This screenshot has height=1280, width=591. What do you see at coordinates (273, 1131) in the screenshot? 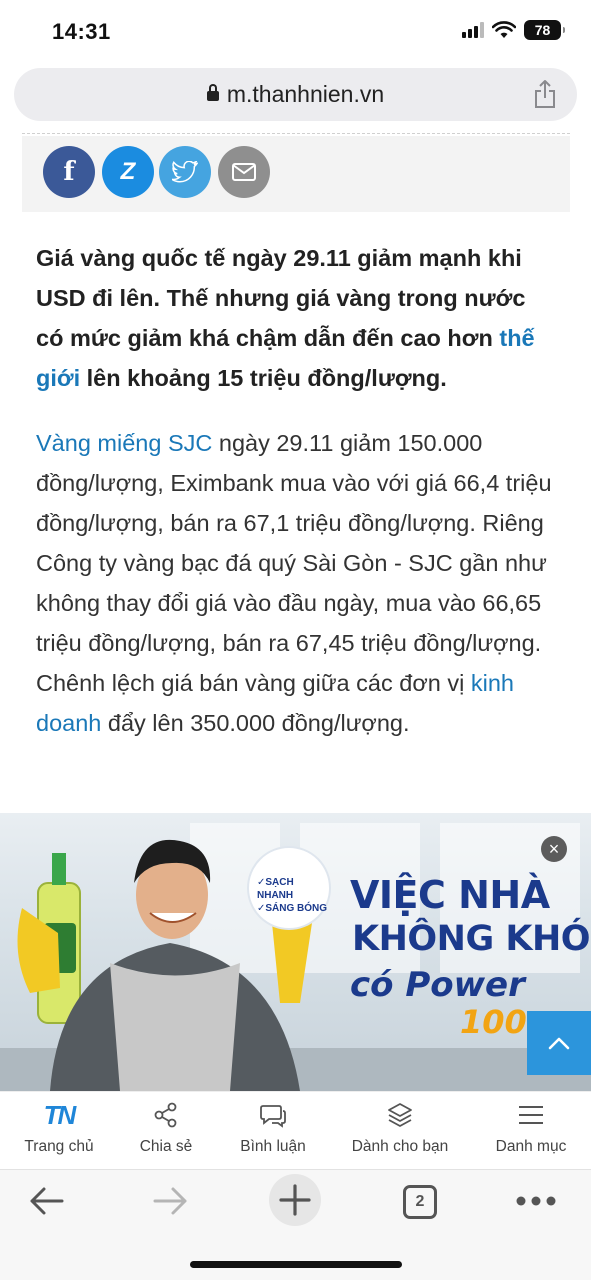
I see `nav-item-comments: Bình luận` at bounding box center [273, 1131].